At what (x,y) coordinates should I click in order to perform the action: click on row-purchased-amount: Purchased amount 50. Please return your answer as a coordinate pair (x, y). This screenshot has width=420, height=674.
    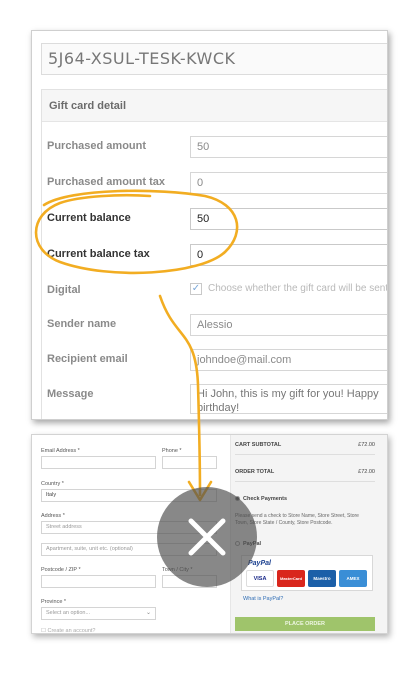
    Looking at the image, I should click on (214, 148).